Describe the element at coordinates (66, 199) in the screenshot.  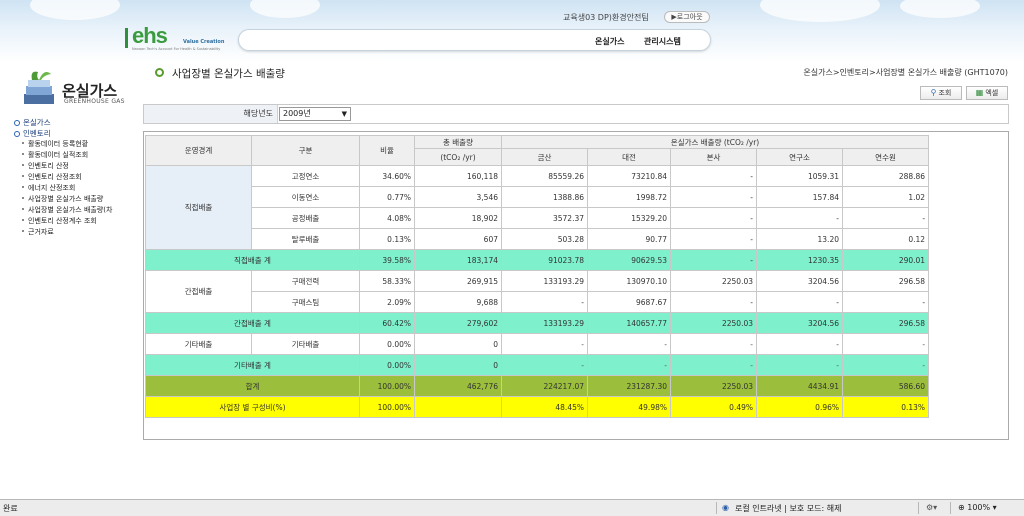
I see `sidebar-item-label: 사업장별 온실가스 배출량` at that location.